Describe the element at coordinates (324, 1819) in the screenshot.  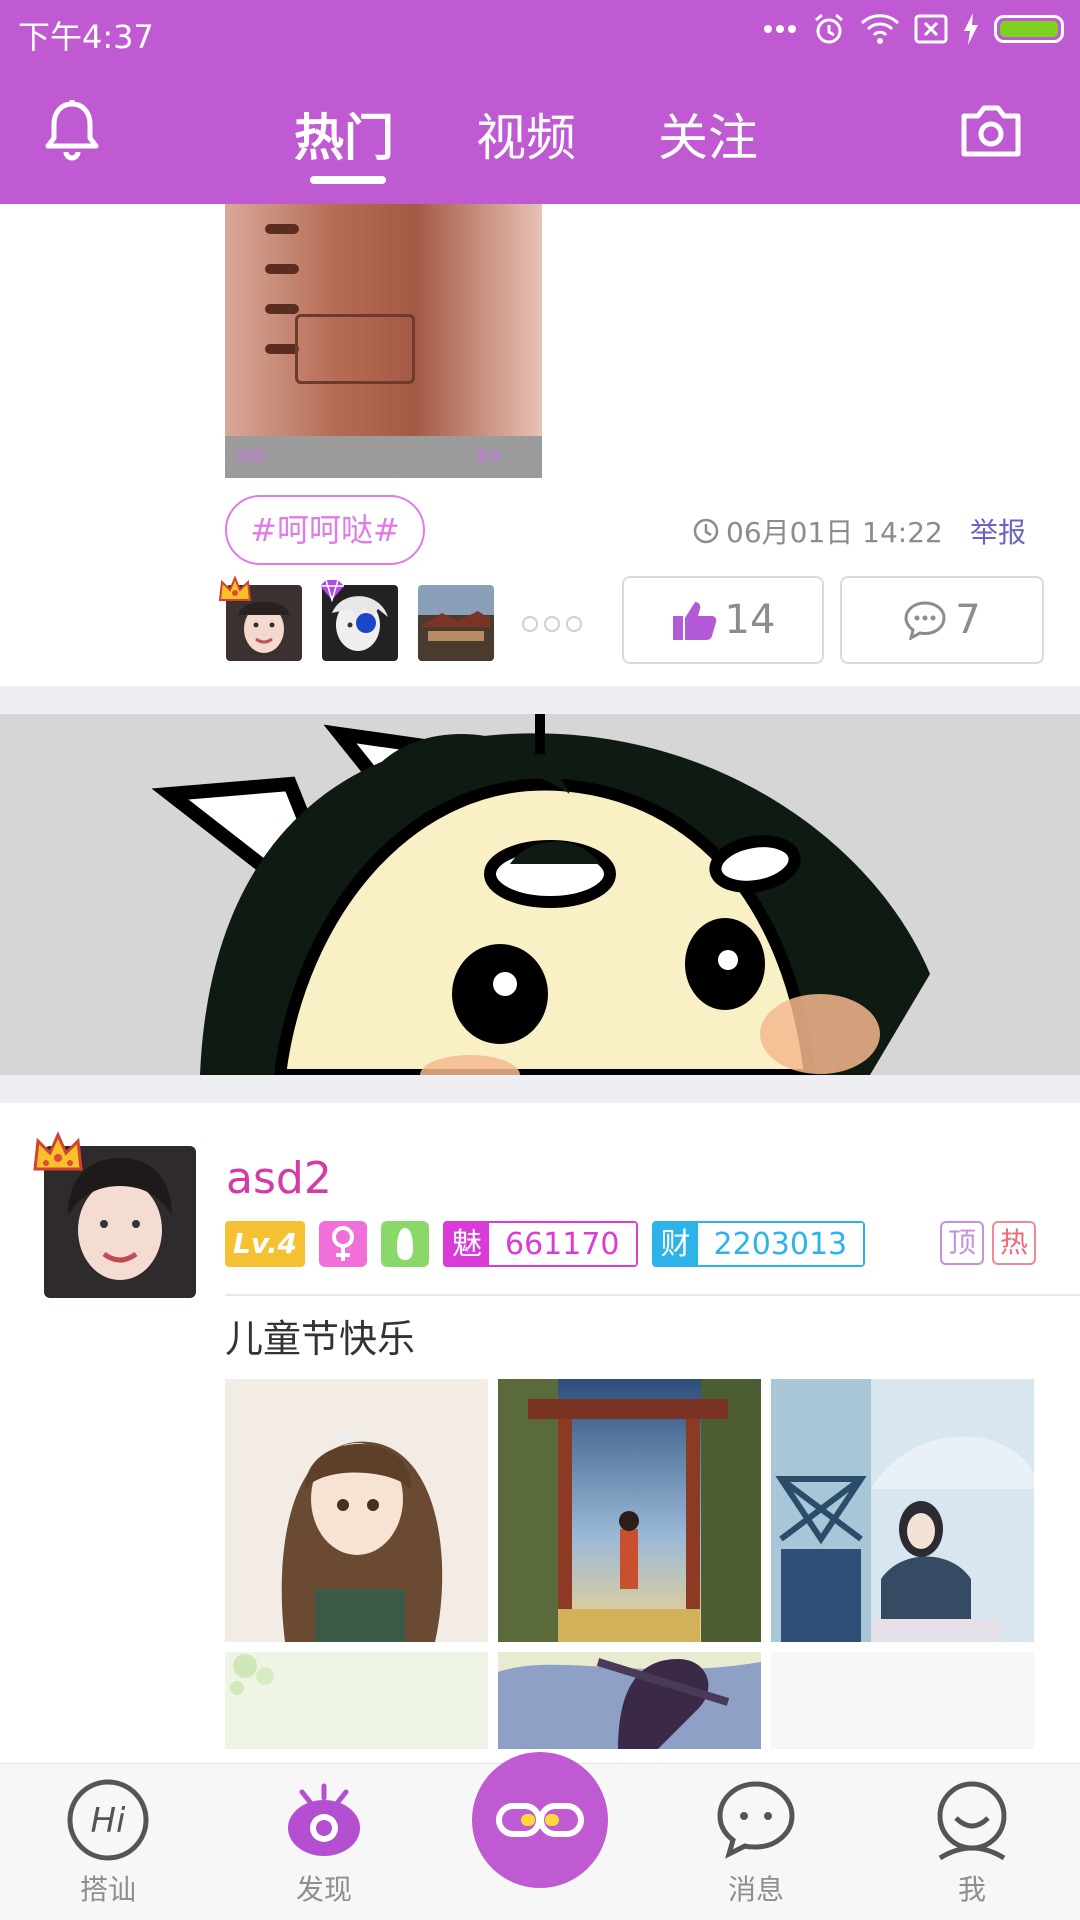
I see `eye-icon` at that location.